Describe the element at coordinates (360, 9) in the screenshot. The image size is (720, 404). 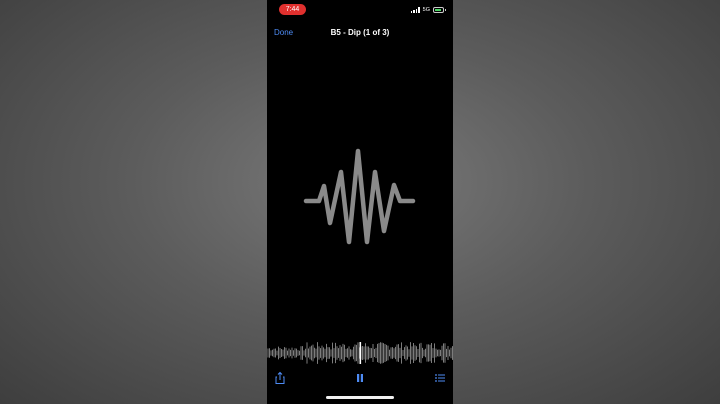
I see `status-bar: 7:44 5G` at that location.